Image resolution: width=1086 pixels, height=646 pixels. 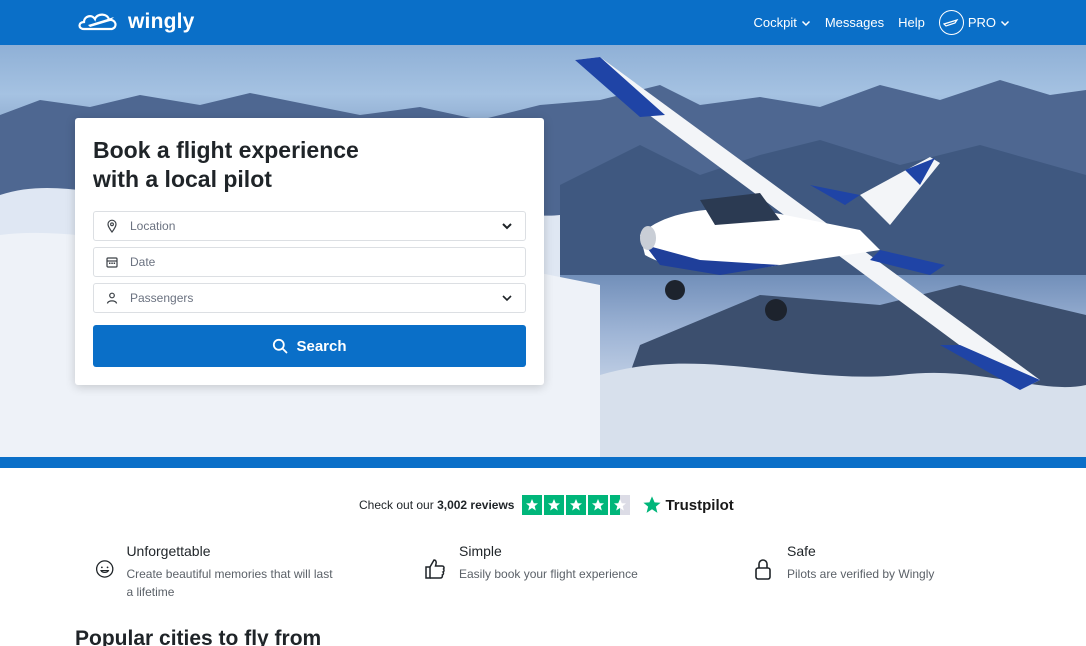 I want to click on thumbs-up-icon, so click(x=435, y=569).